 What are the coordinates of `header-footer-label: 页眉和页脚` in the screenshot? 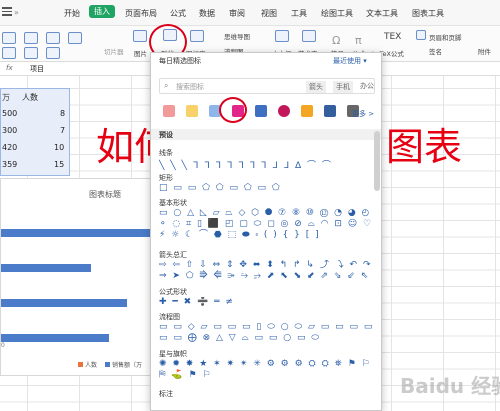 It's located at (445, 37).